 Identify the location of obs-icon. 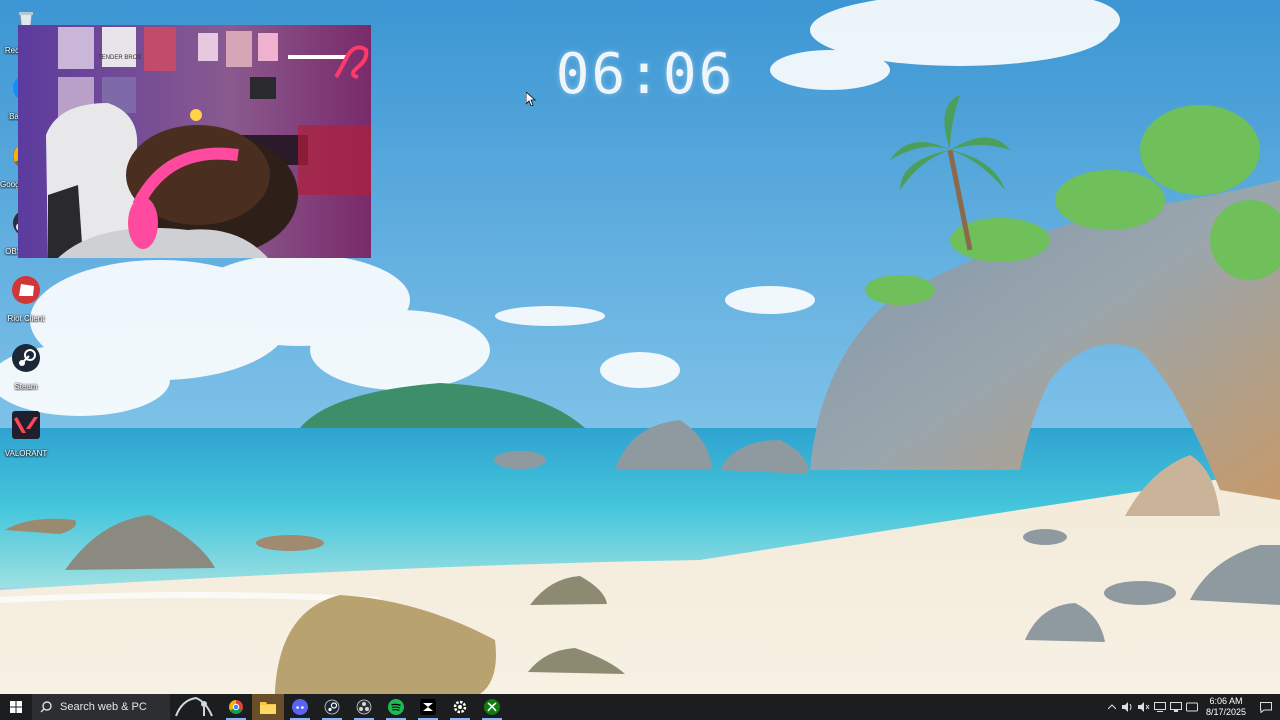
(364, 707).